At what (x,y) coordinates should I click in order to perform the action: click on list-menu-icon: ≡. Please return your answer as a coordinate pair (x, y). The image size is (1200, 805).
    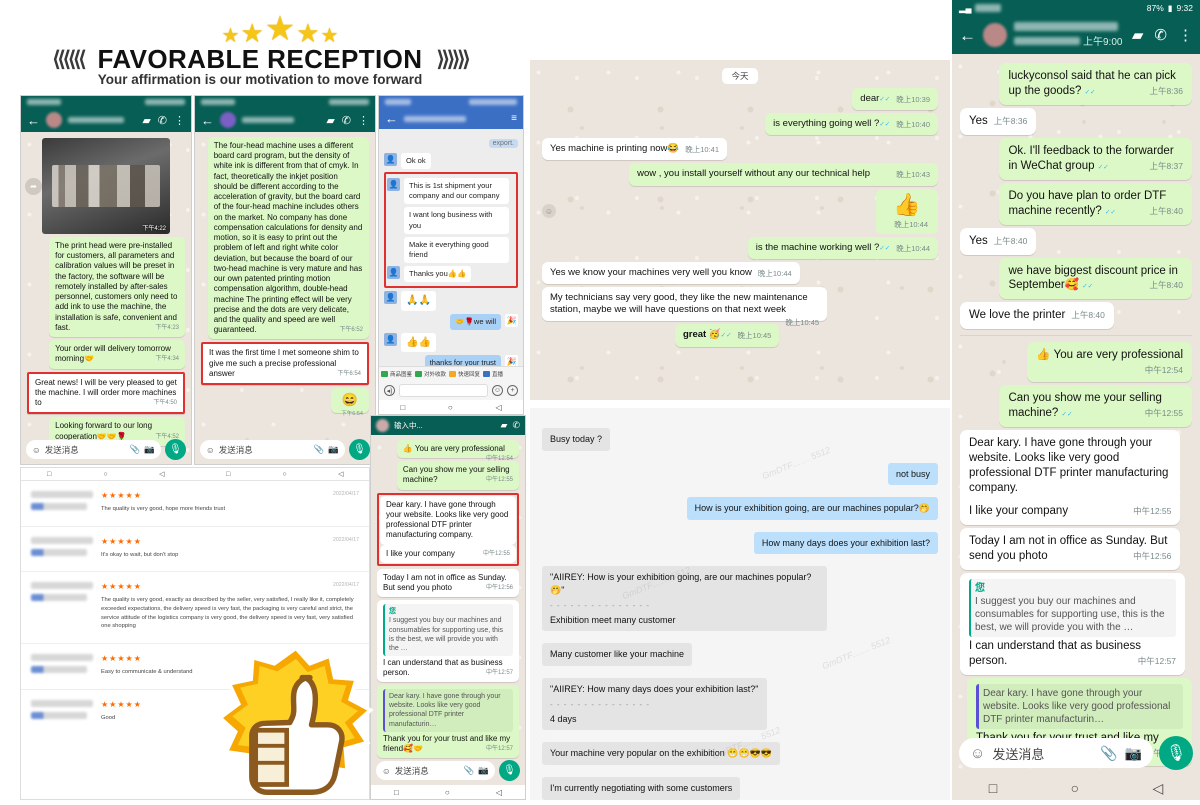
    Looking at the image, I should click on (514, 118).